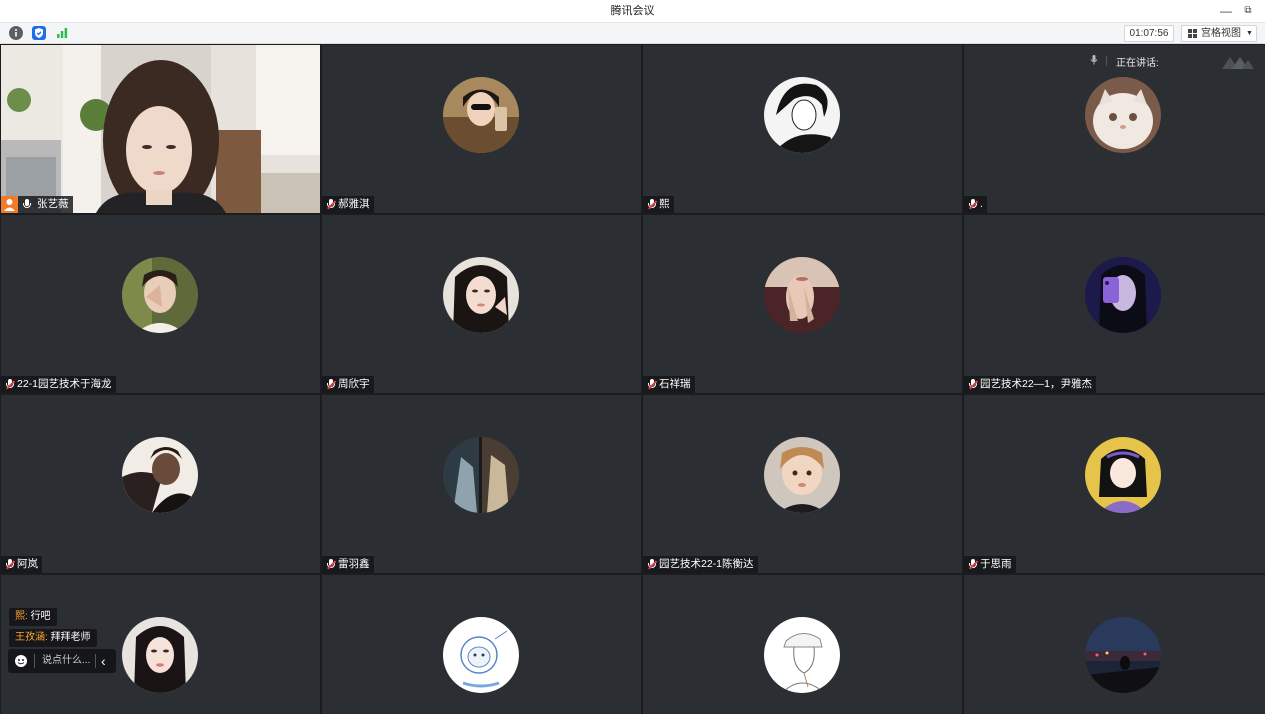 The width and height of the screenshot is (1265, 714). Describe the element at coordinates (31, 637) in the screenshot. I see `chat-sender: 王孜涵:` at that location.